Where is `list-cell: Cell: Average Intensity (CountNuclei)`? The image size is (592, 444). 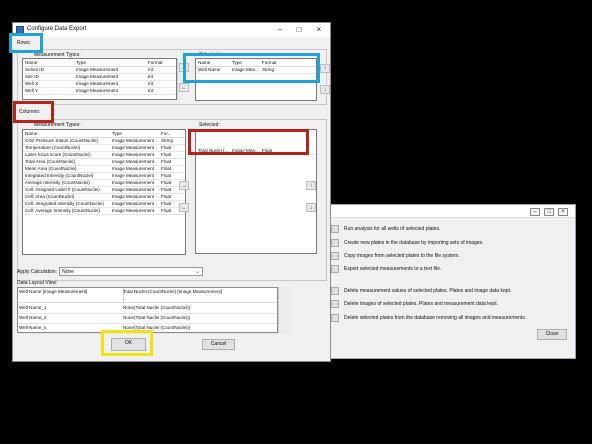 list-cell: Cell: Average Intensity (CountNuclei) is located at coordinates (62, 210).